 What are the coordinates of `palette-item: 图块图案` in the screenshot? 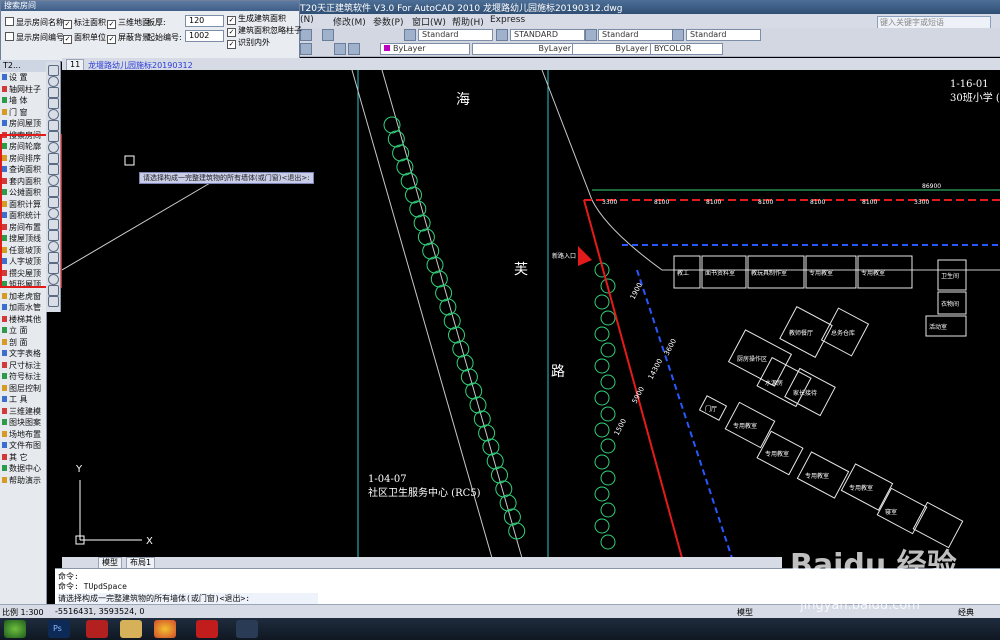 It's located at (24, 423).